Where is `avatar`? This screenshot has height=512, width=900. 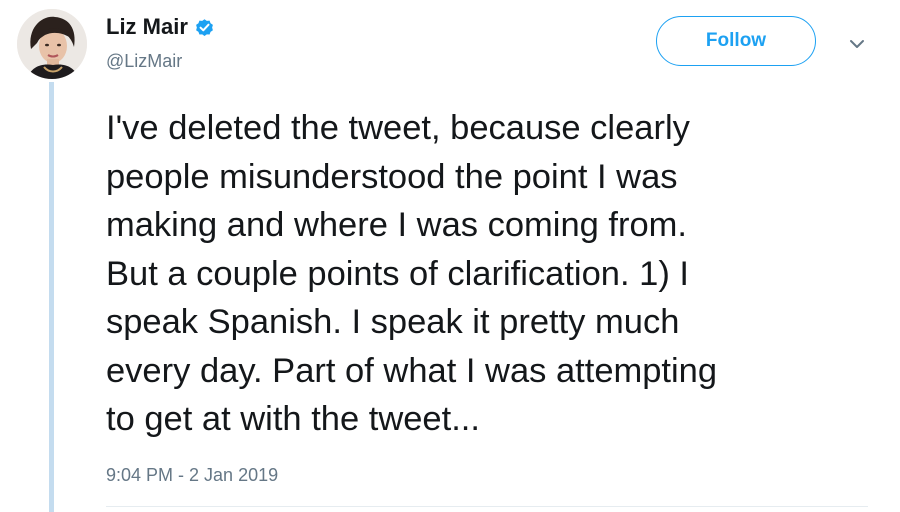
avatar is located at coordinates (52, 44).